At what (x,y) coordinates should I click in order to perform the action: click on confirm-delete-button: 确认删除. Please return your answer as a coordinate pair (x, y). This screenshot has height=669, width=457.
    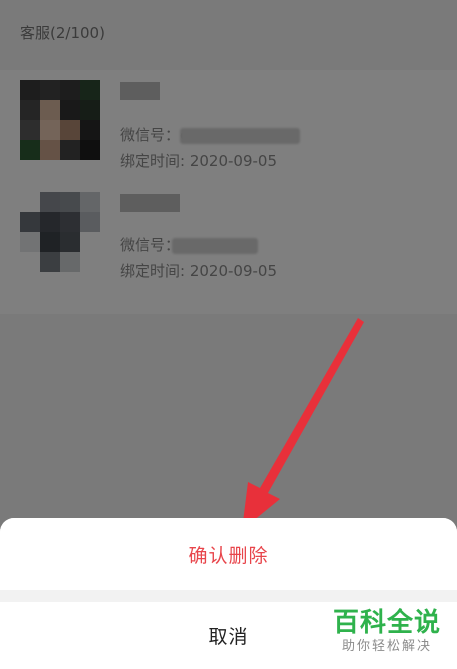
    Looking at the image, I should click on (228, 554).